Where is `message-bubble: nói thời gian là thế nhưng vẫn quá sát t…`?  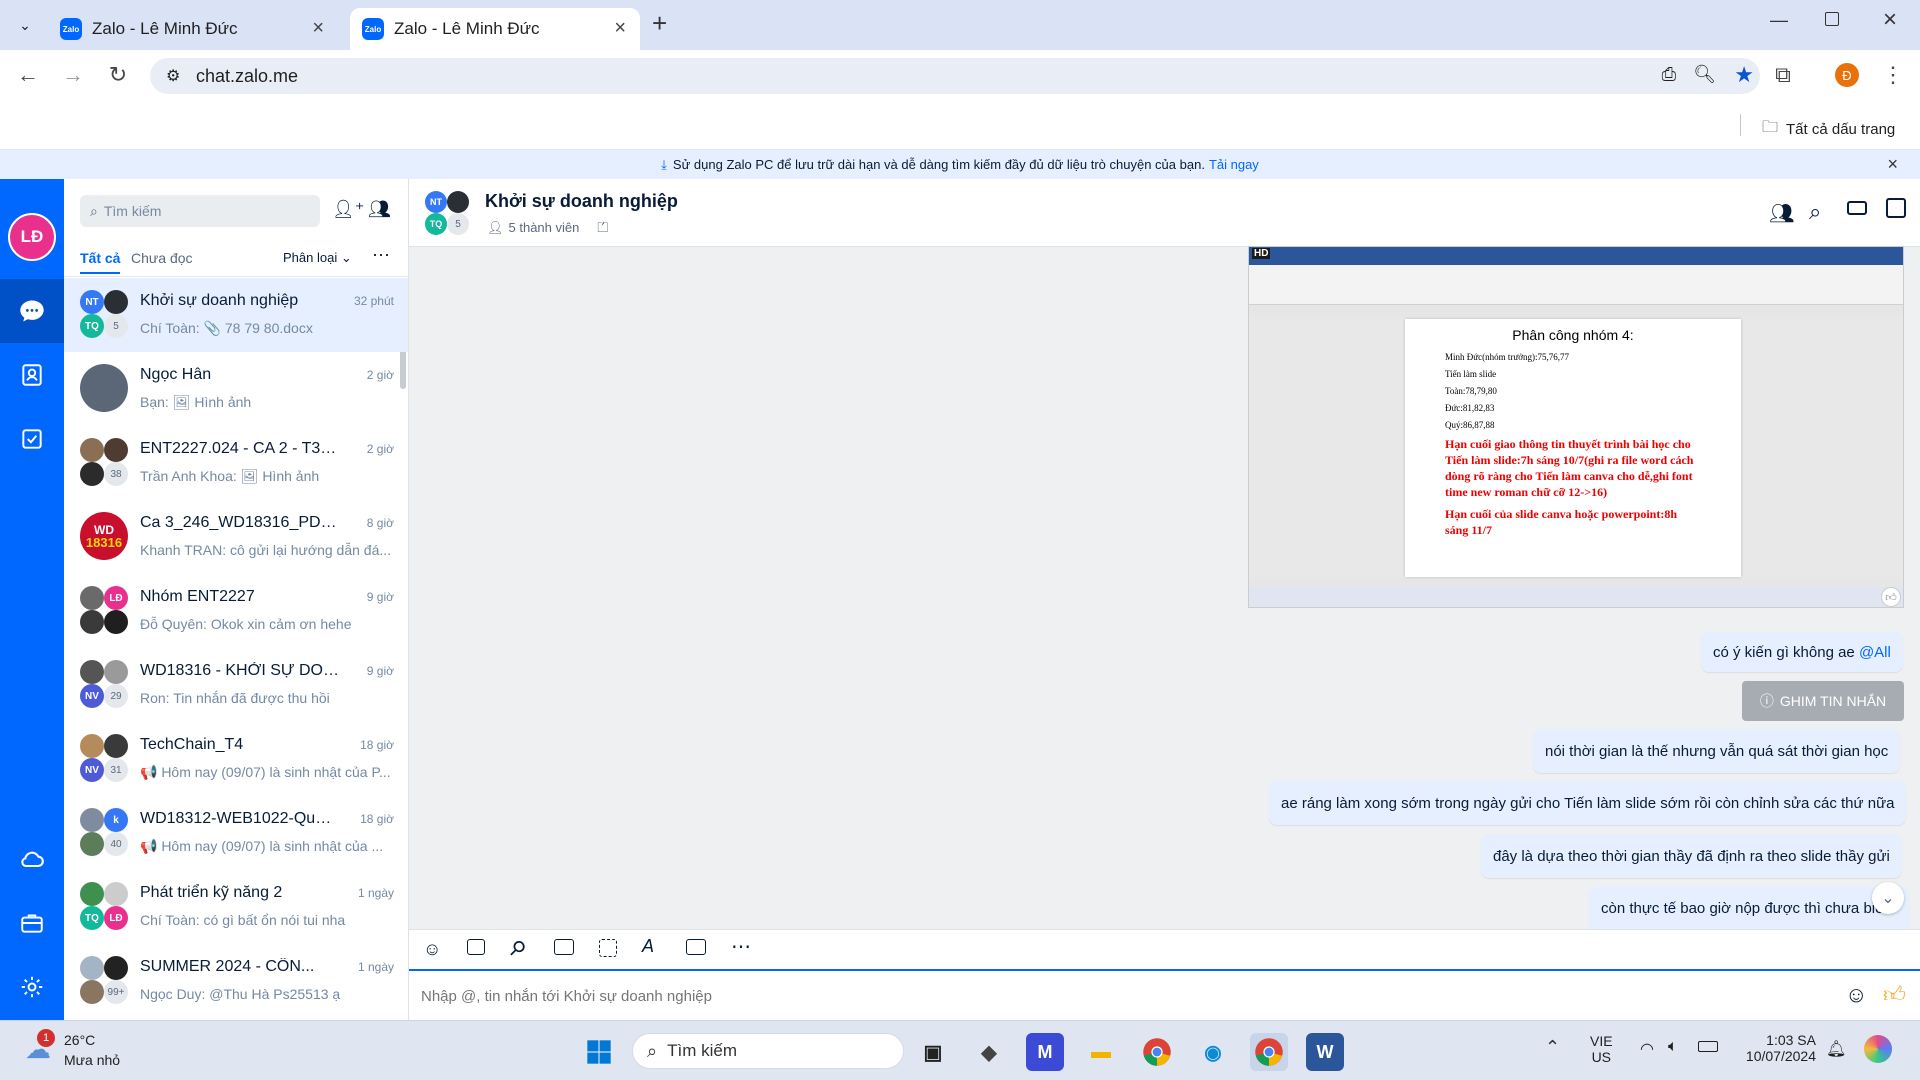
message-bubble: nói thời gian là thế nhưng vẫn quá sát t… is located at coordinates (1717, 751).